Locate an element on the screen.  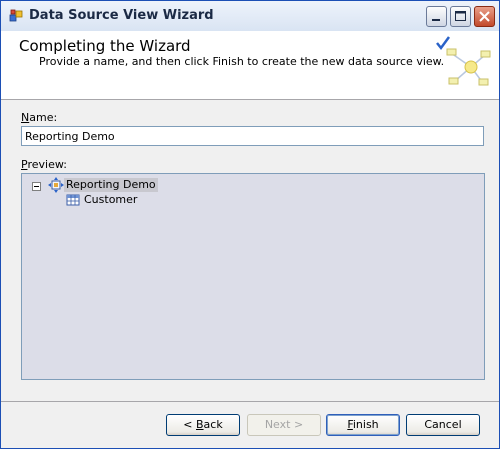
back-button: < Back is located at coordinates (203, 425).